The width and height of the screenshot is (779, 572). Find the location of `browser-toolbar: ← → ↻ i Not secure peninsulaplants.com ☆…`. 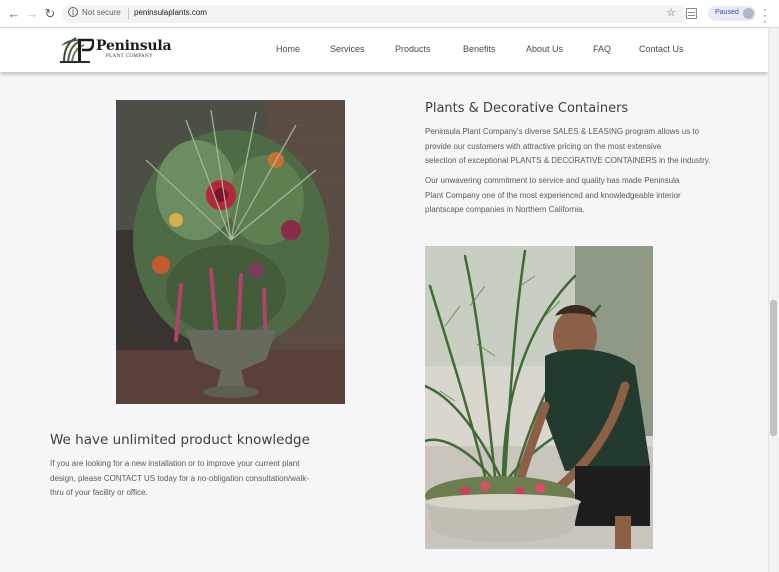

browser-toolbar: ← → ↻ i Not secure peninsulaplants.com ☆… is located at coordinates (389, 14).